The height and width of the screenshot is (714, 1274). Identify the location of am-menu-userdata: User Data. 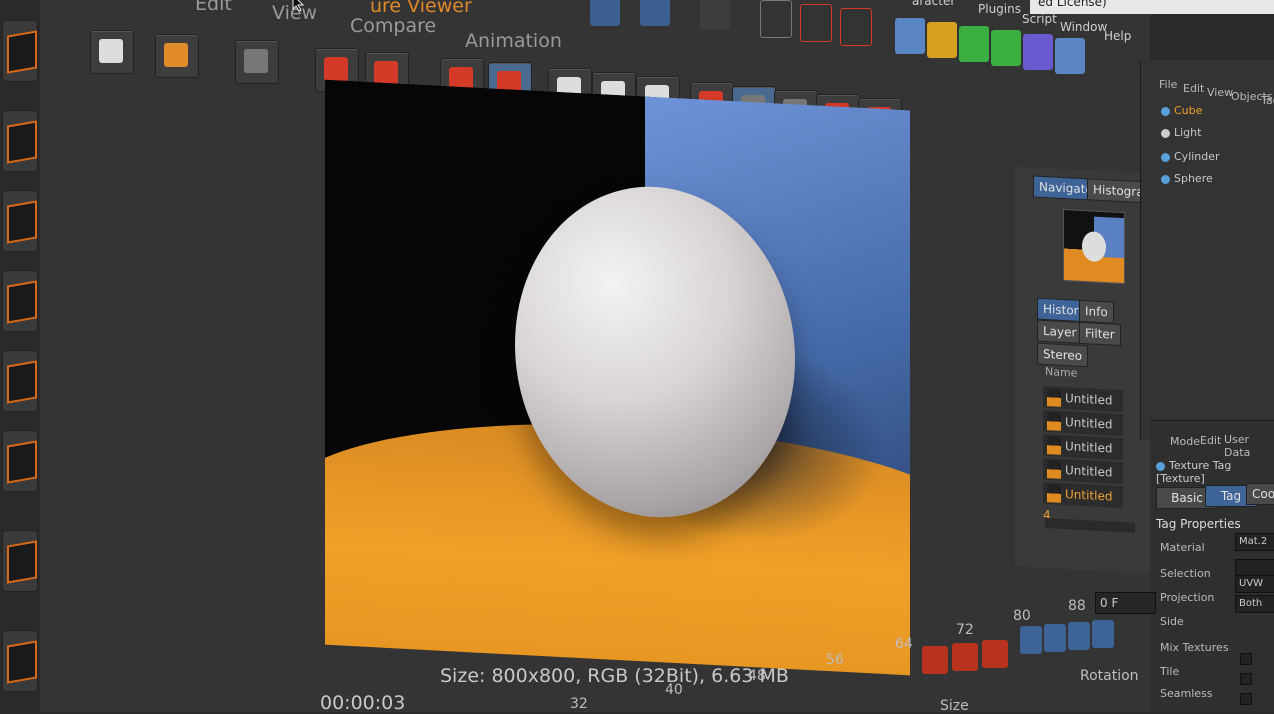
(1249, 446).